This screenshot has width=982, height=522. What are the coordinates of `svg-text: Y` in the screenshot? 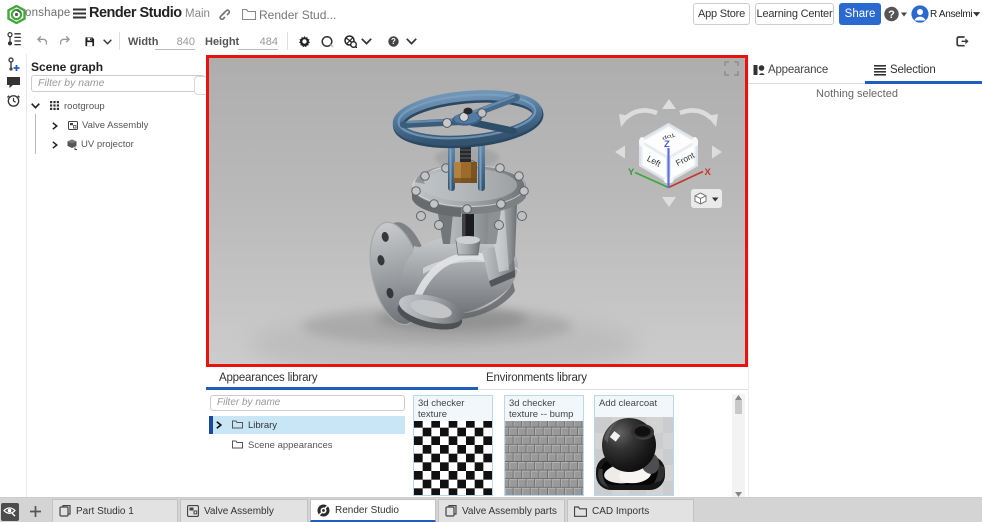 It's located at (631, 172).